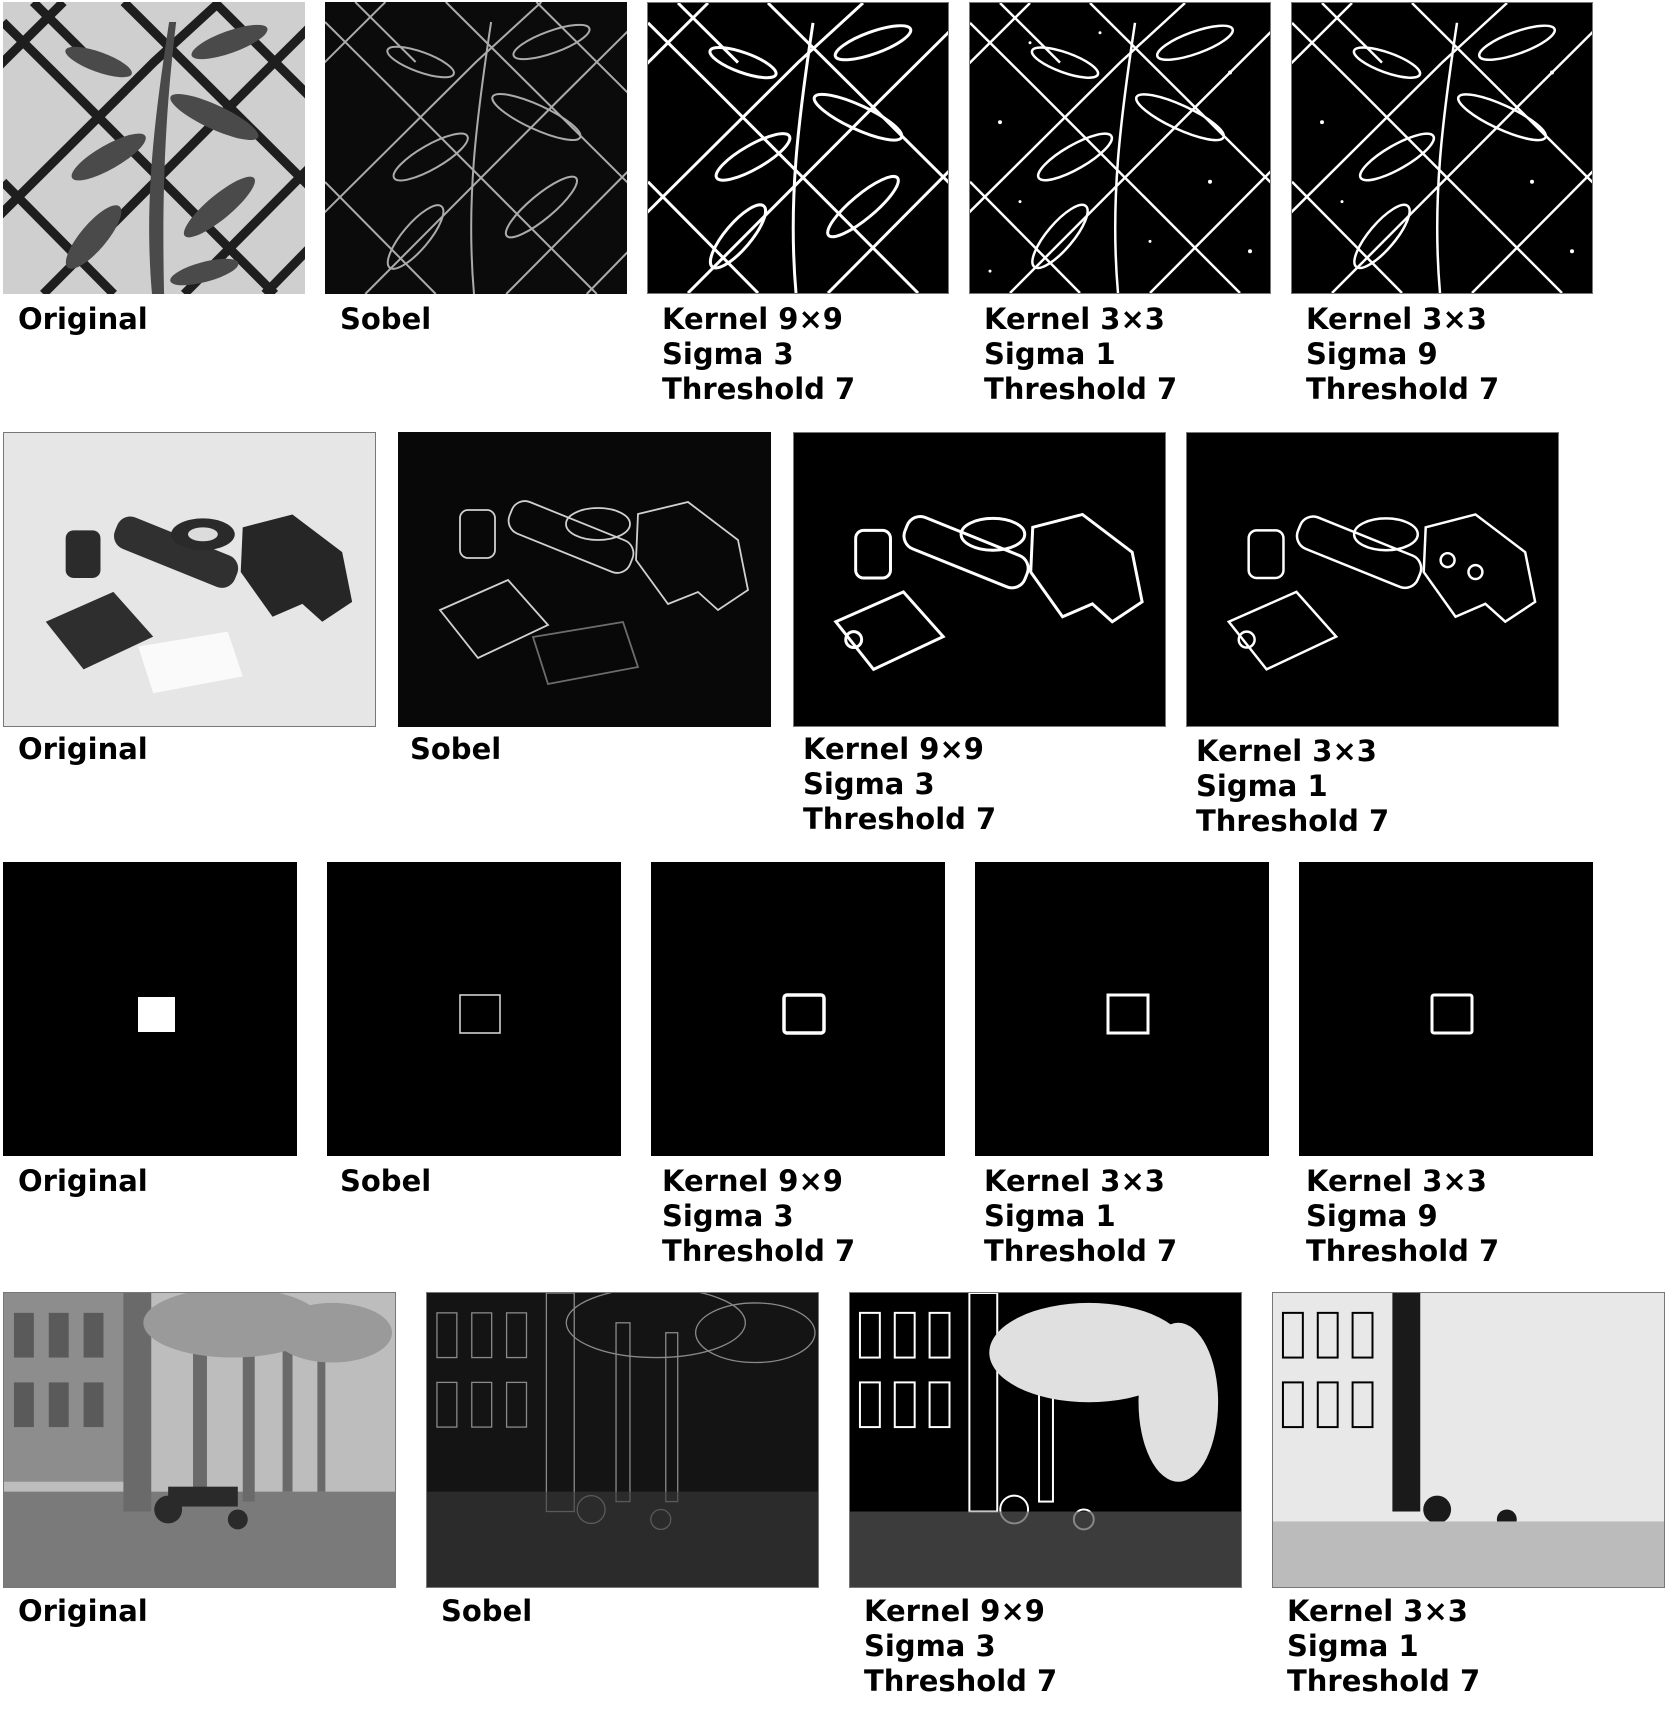  What do you see at coordinates (1468, 1440) in the screenshot?
I see `palms-canny-3x3-sigma1-image` at bounding box center [1468, 1440].